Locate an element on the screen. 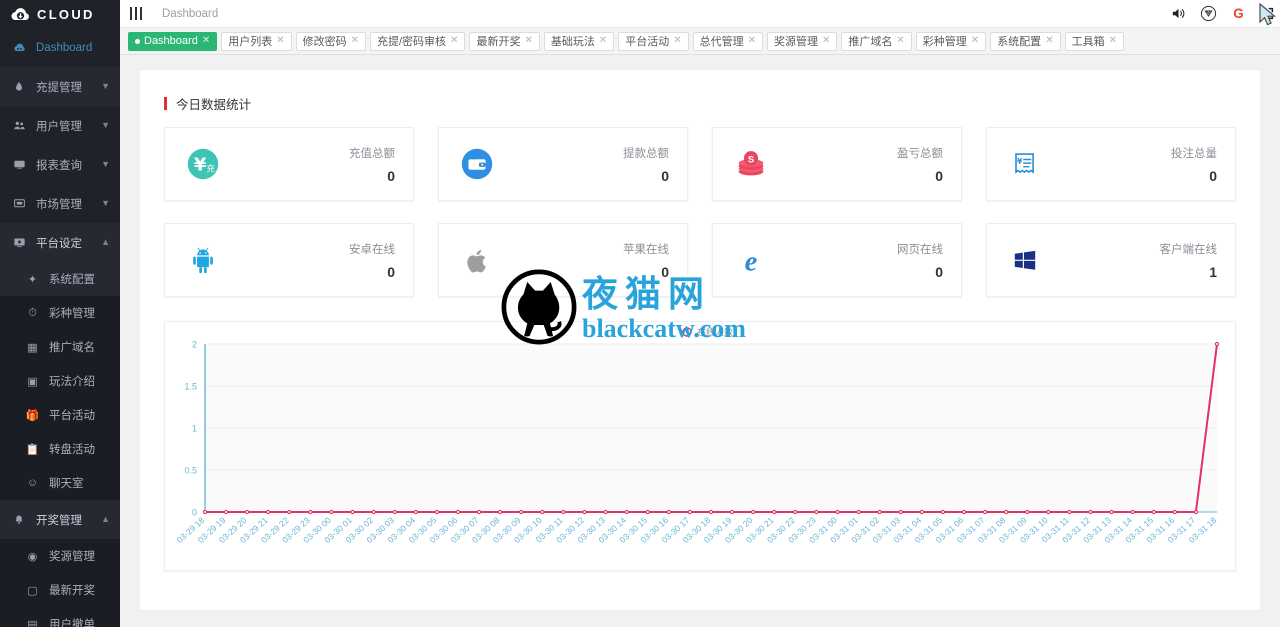 The height and width of the screenshot is (627, 1280). tab-promo-domain: 推广域名 ✕ is located at coordinates (876, 41).